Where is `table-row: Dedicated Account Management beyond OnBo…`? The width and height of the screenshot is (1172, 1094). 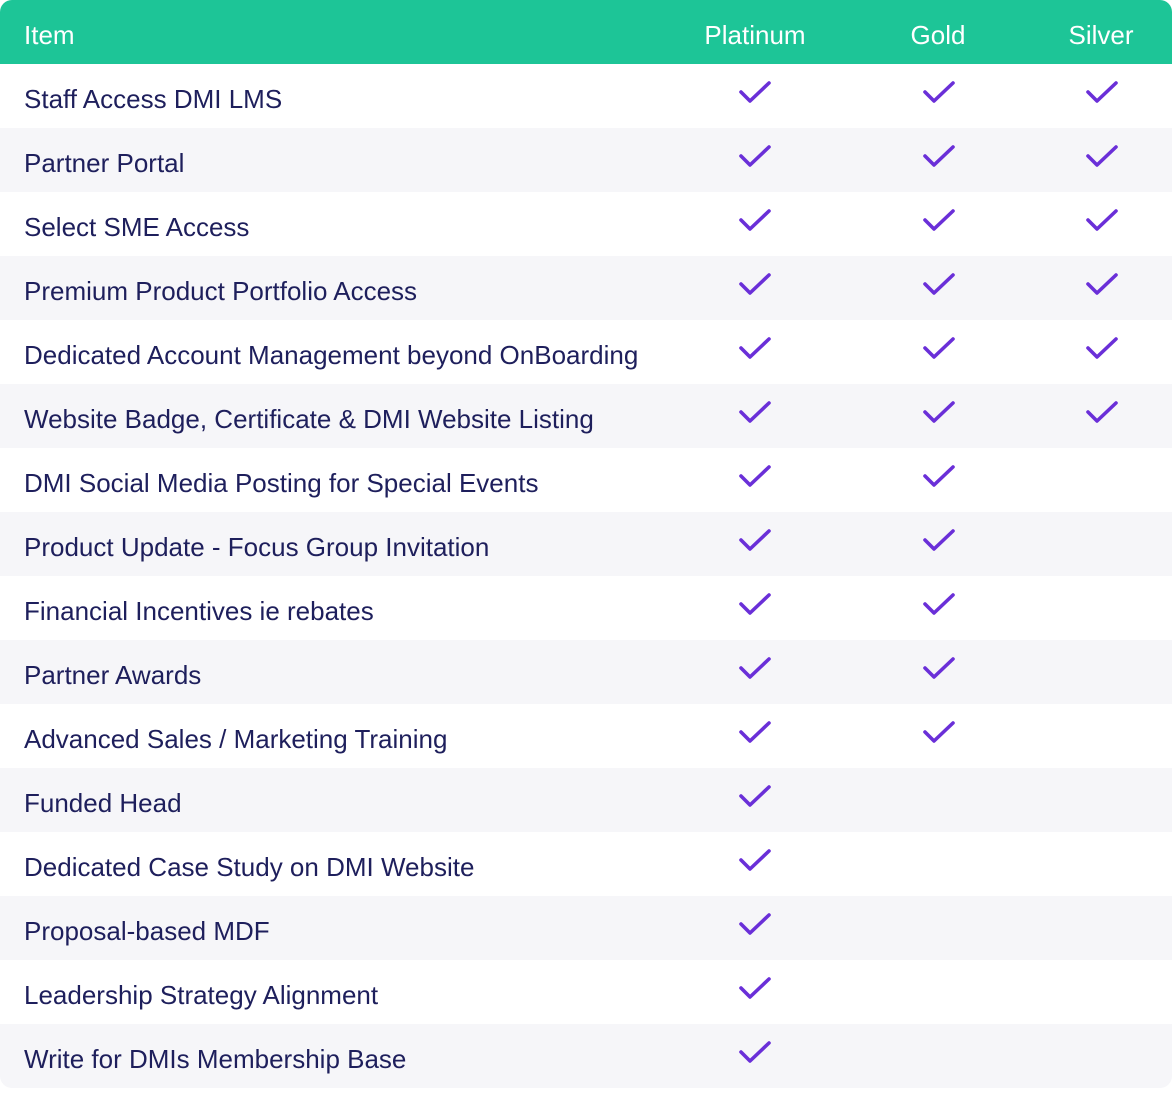 table-row: Dedicated Account Management beyond OnBo… is located at coordinates (586, 352).